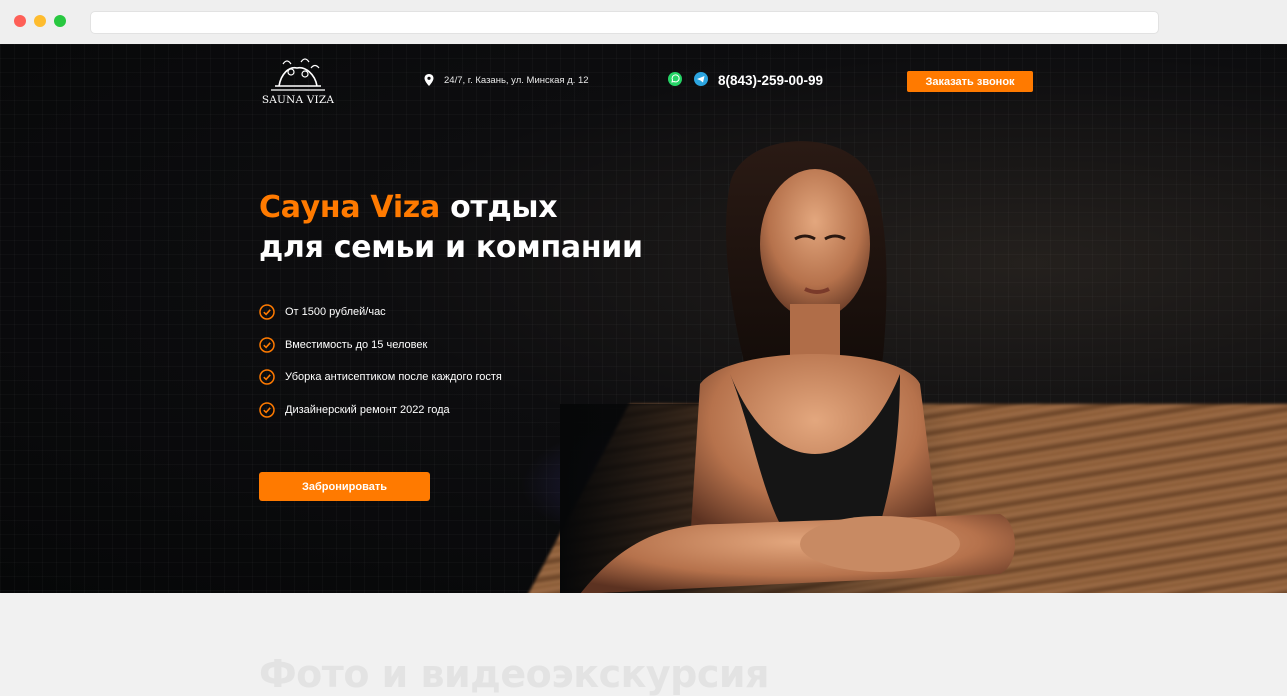  What do you see at coordinates (335, 312) in the screenshot?
I see `feature-text: От 1500 рублей/час` at bounding box center [335, 312].